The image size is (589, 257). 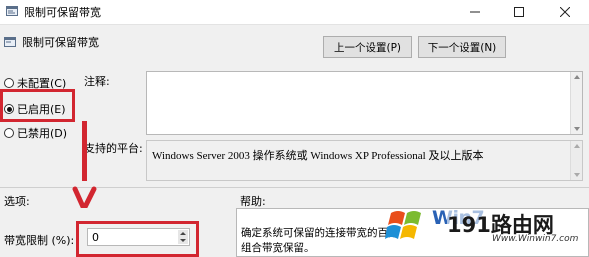 What do you see at coordinates (42, 133) in the screenshot?
I see `radio-label: 已禁用(D)` at bounding box center [42, 133].